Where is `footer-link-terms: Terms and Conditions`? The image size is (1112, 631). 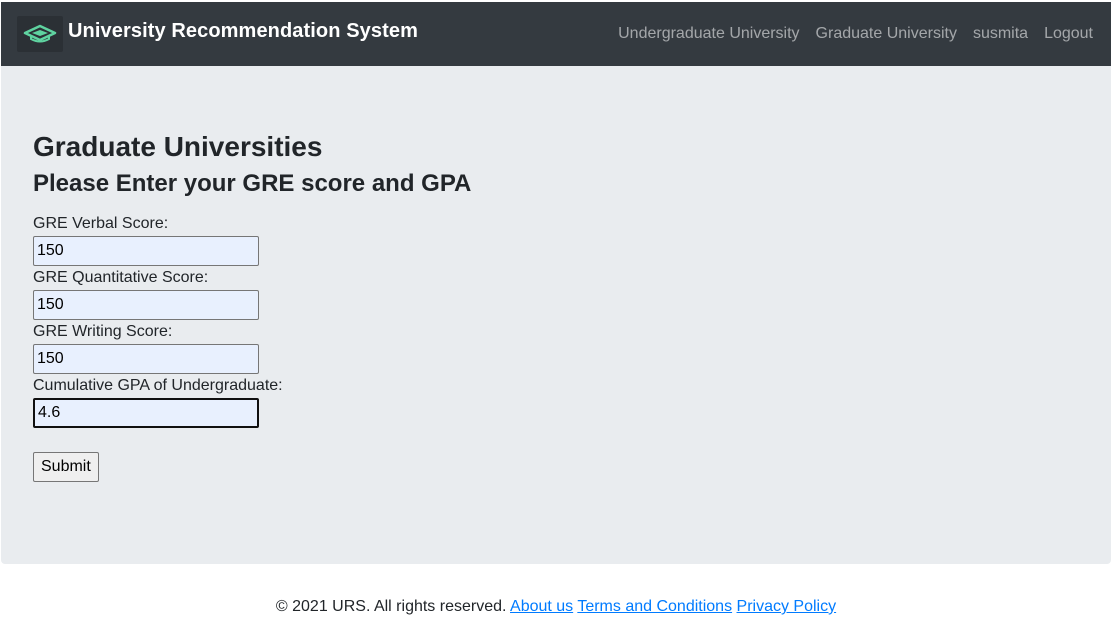
footer-link-terms: Terms and Conditions is located at coordinates (654, 606).